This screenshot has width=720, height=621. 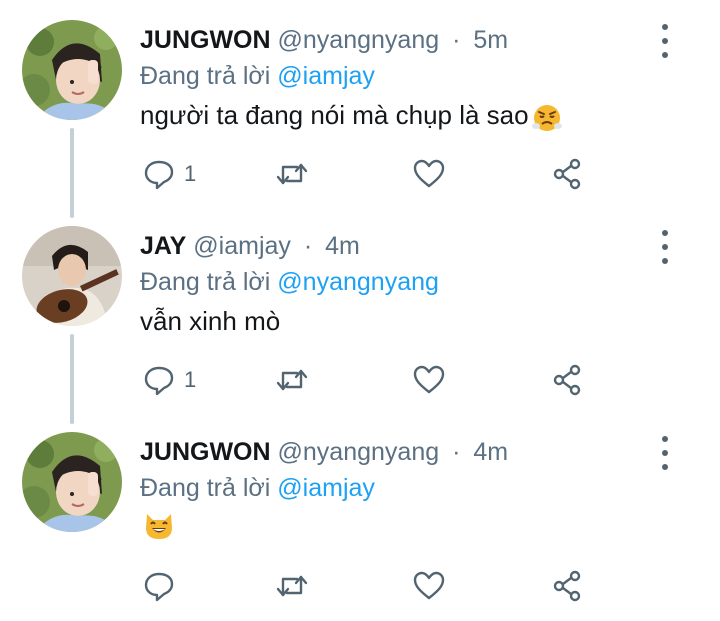 I want to click on reply-button, so click(x=163, y=586).